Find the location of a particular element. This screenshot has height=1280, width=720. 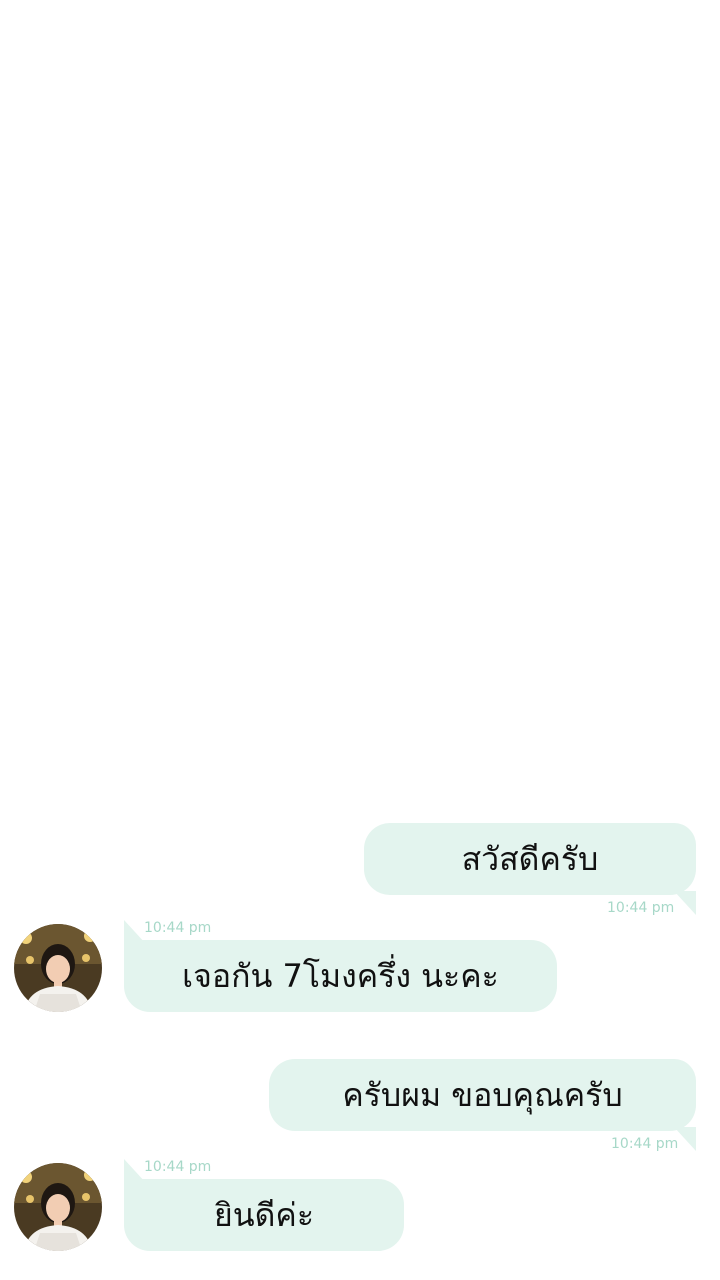

incoming-message-bubble: เจอกัน 7โมงครึ่ง นะคะ is located at coordinates (340, 976).